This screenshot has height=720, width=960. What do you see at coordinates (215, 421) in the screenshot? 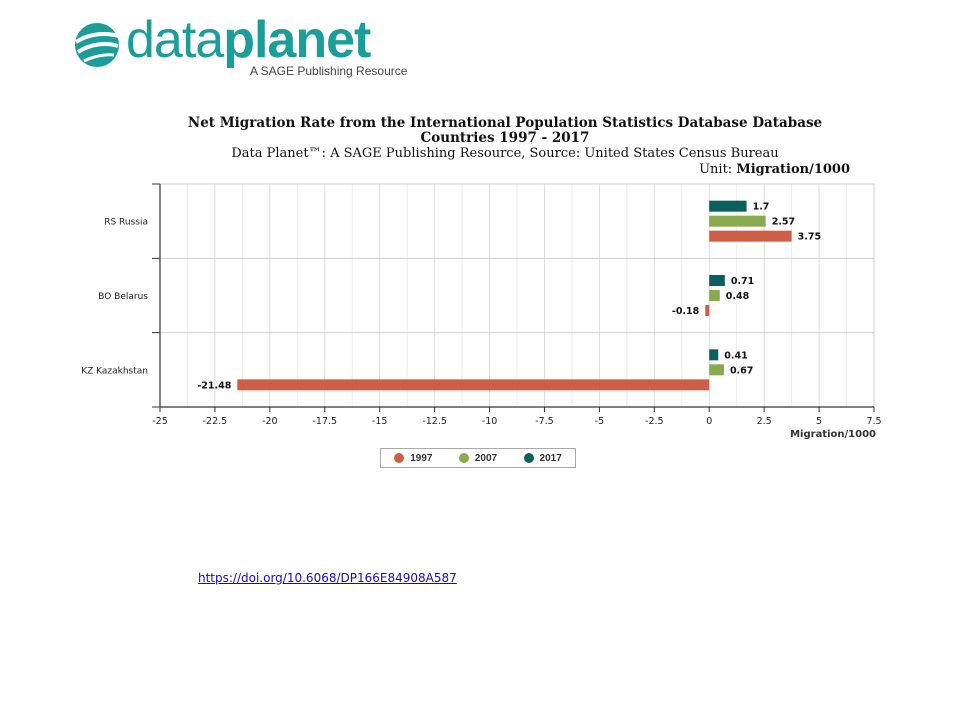
I see `x-tick-label: -22.5` at bounding box center [215, 421].